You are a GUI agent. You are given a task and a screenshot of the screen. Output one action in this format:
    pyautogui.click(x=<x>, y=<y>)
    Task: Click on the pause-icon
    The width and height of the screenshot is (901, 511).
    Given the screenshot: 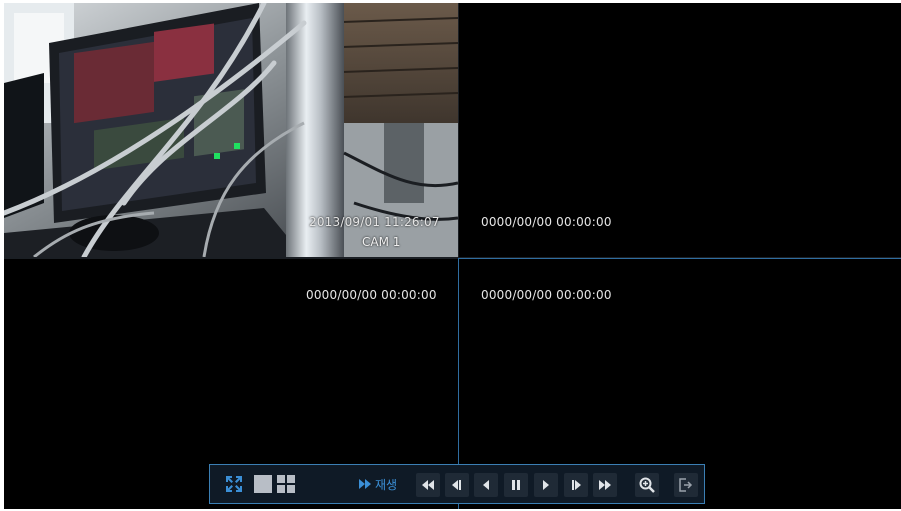 What is the action you would take?
    pyautogui.click(x=516, y=485)
    